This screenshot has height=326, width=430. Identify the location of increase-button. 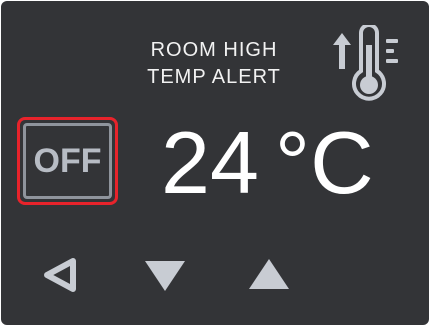
(269, 275).